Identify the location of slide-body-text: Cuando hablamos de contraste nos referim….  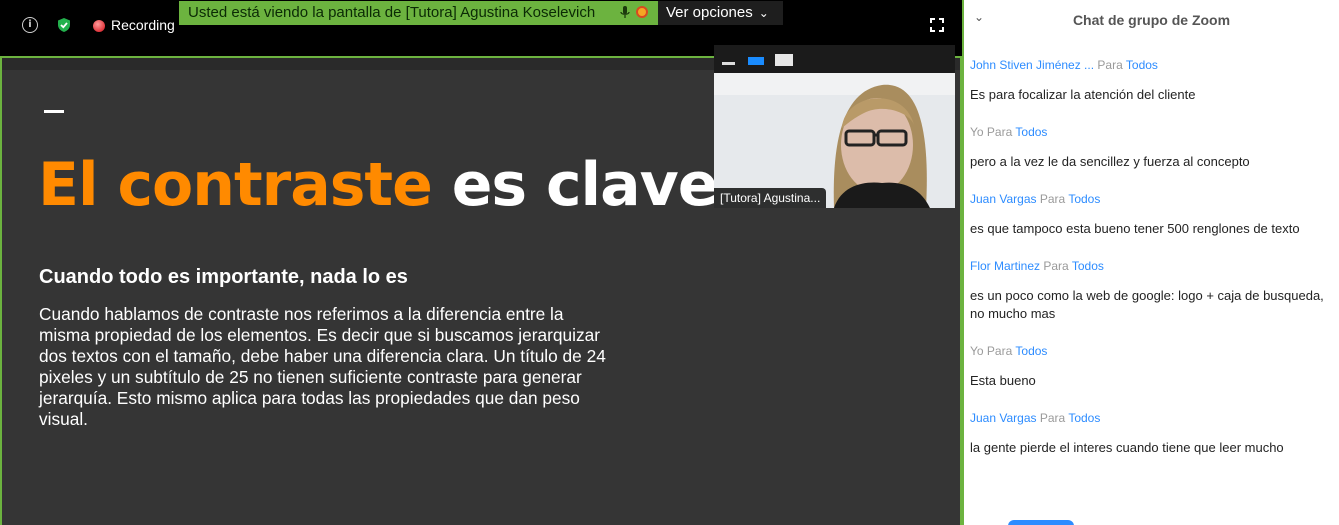
(322, 366).